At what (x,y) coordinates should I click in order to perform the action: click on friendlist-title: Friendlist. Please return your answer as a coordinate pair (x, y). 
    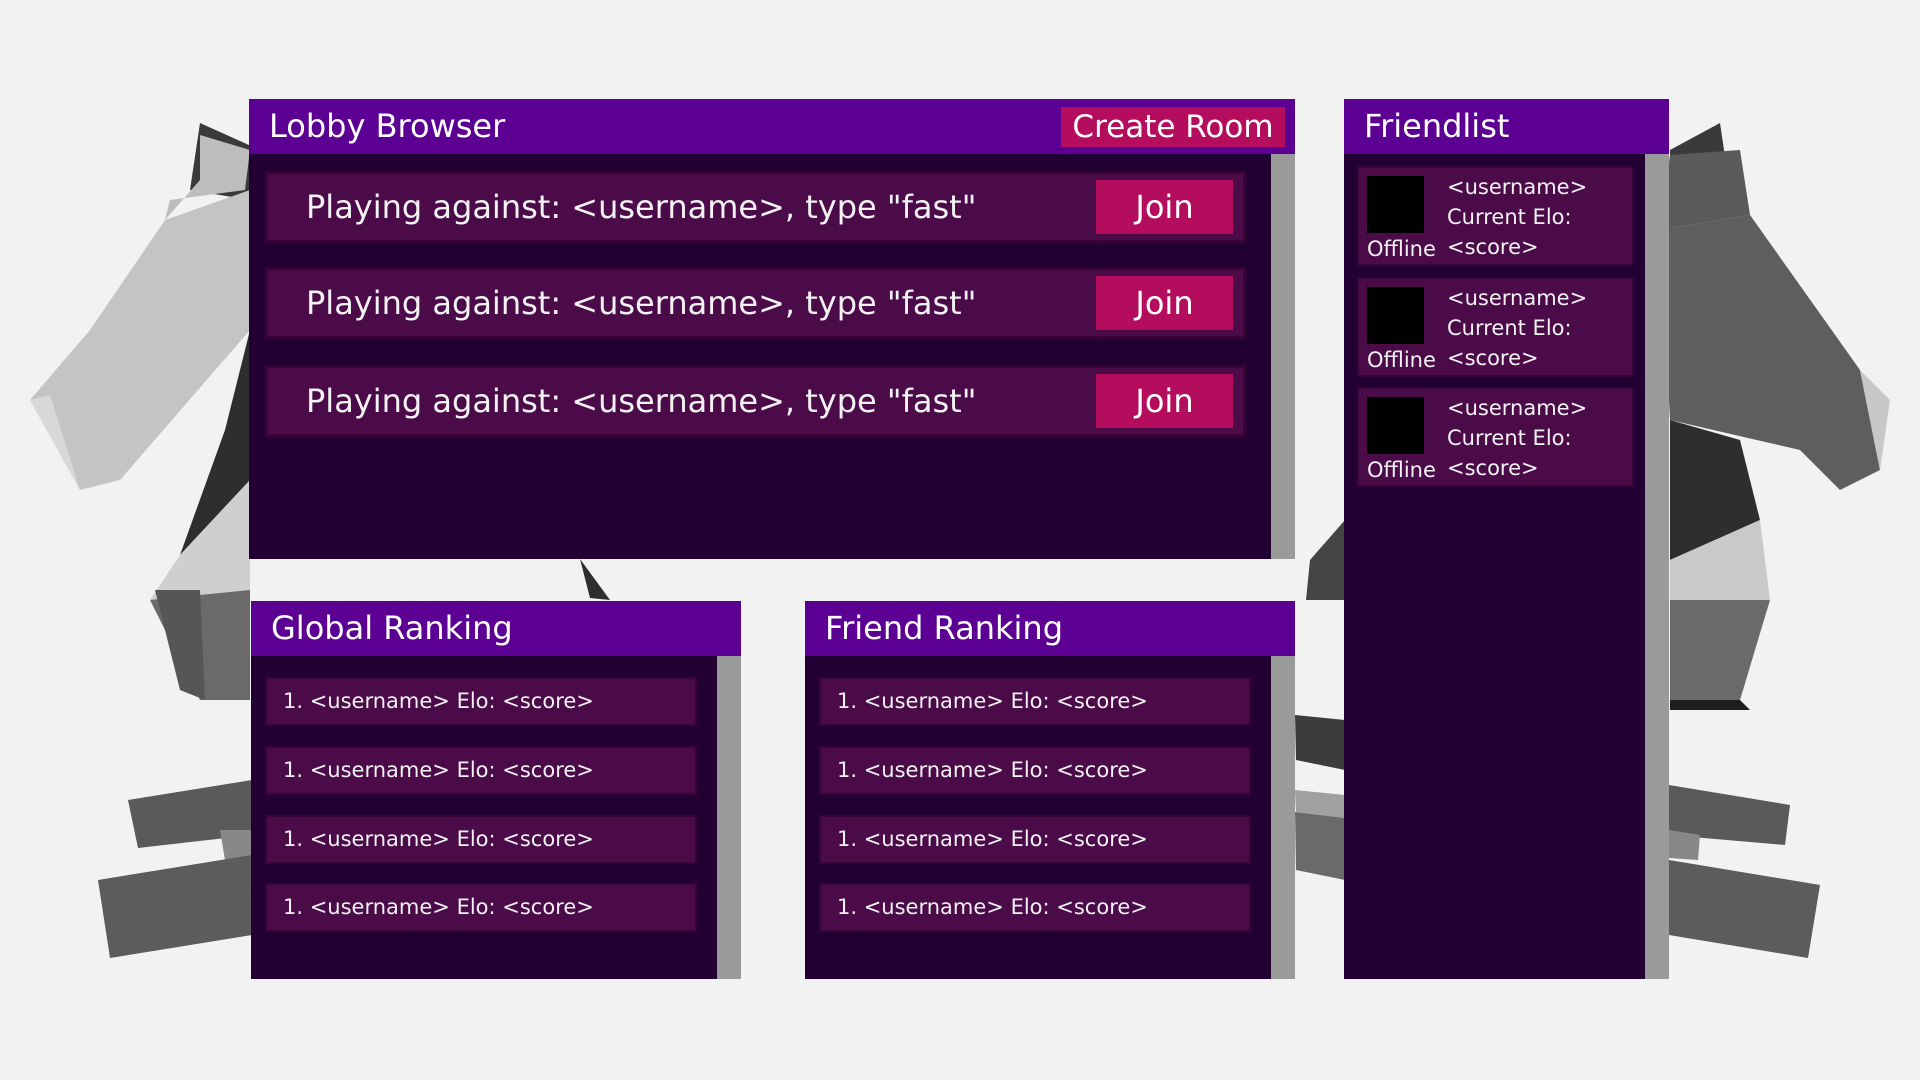
    Looking at the image, I should click on (1437, 126).